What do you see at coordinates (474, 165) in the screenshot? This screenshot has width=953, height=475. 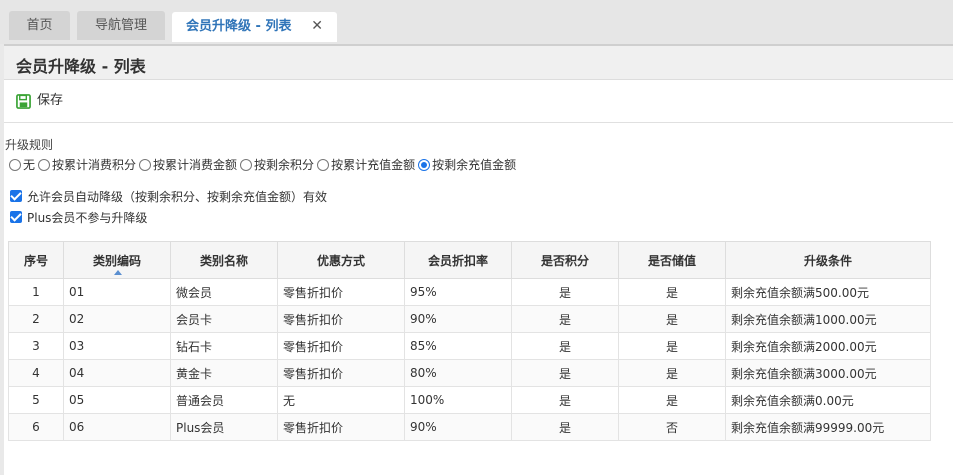 I see `radio-label: 按剩余充值金额` at bounding box center [474, 165].